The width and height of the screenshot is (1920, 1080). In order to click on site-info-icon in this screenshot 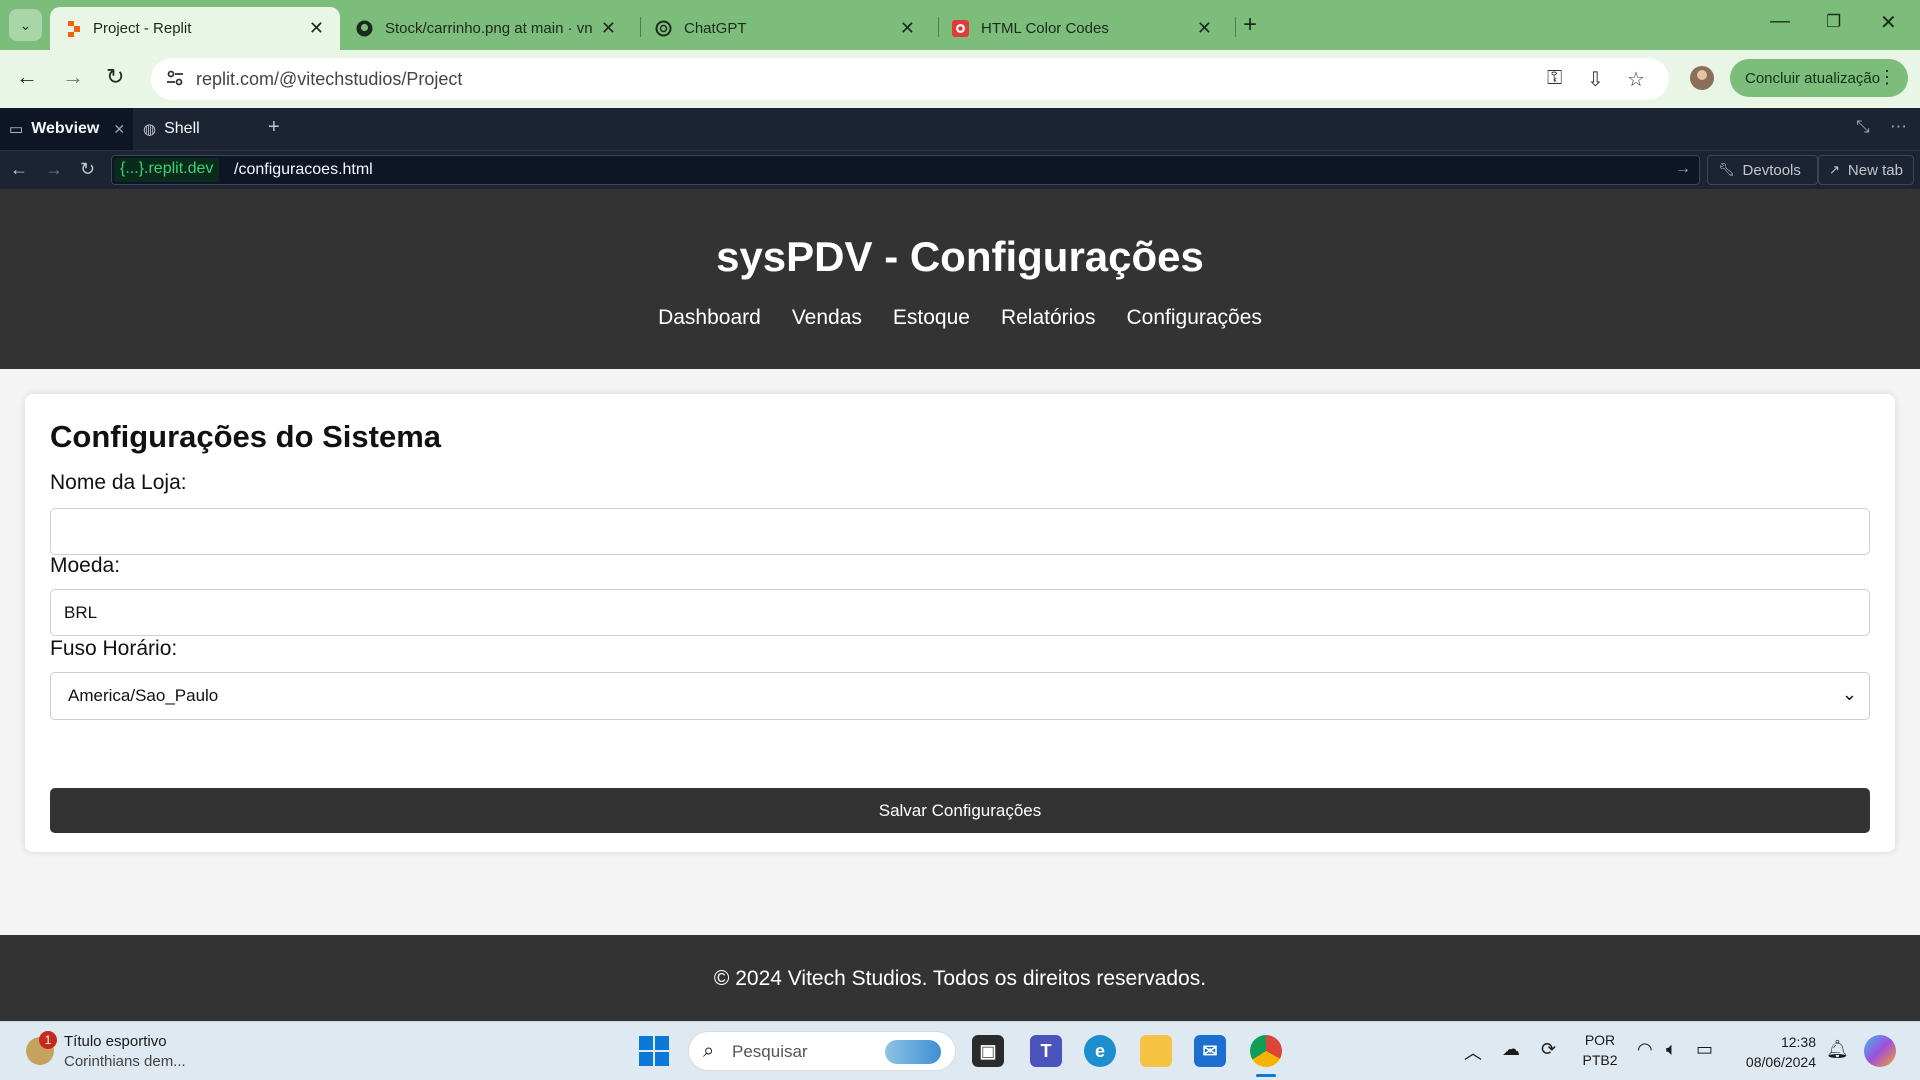, I will do `click(175, 78)`.